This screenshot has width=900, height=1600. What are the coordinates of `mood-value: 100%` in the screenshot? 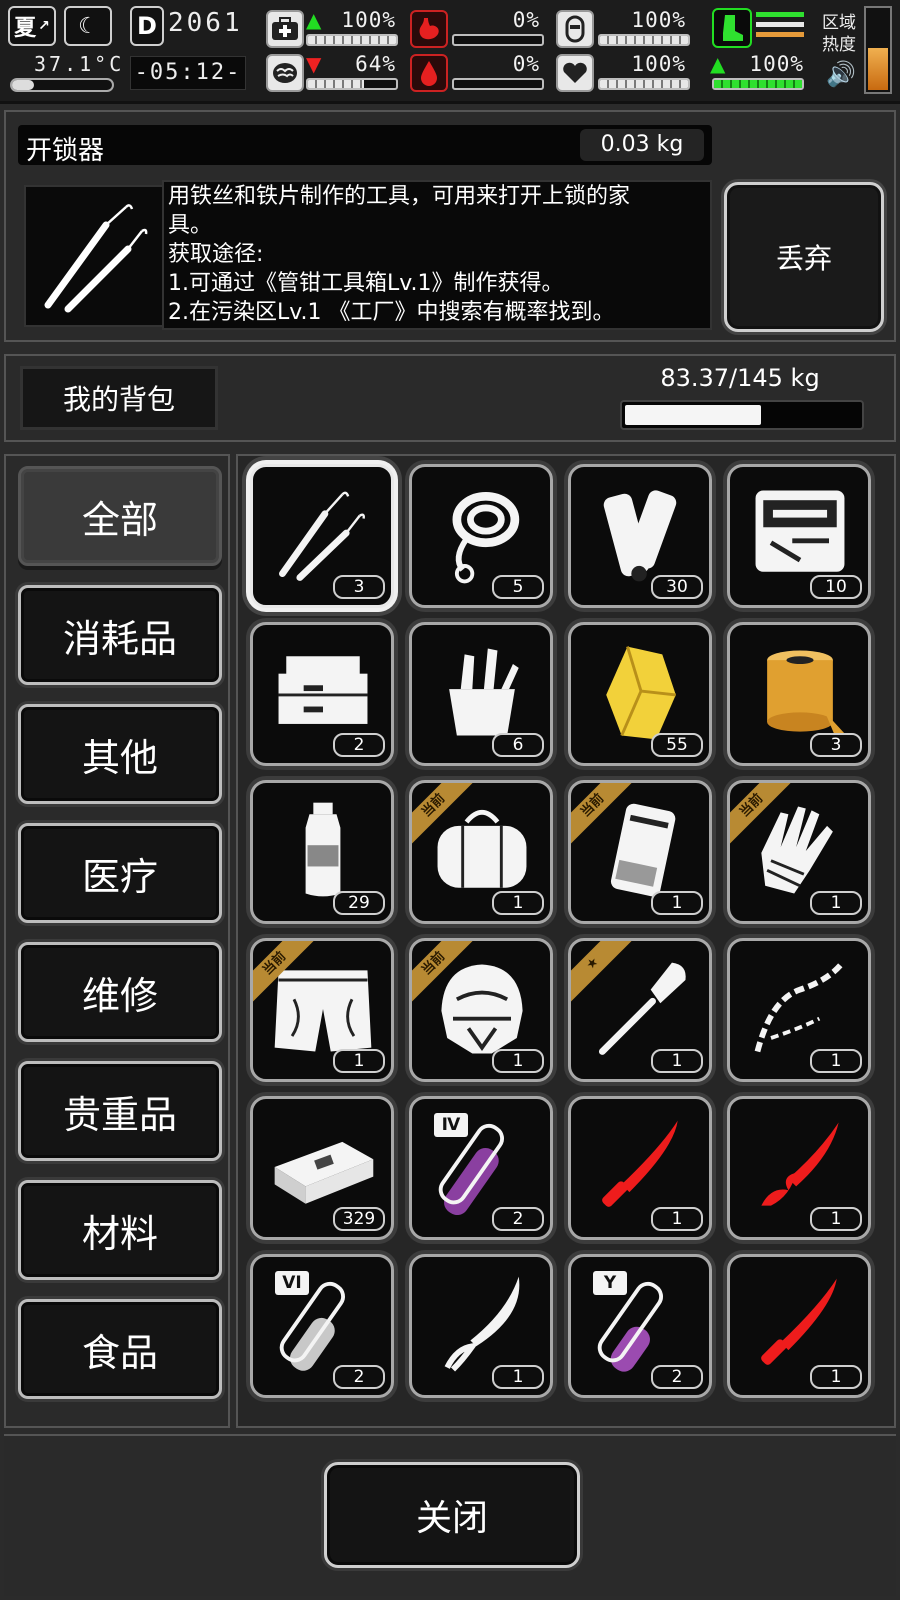 It's located at (658, 64).